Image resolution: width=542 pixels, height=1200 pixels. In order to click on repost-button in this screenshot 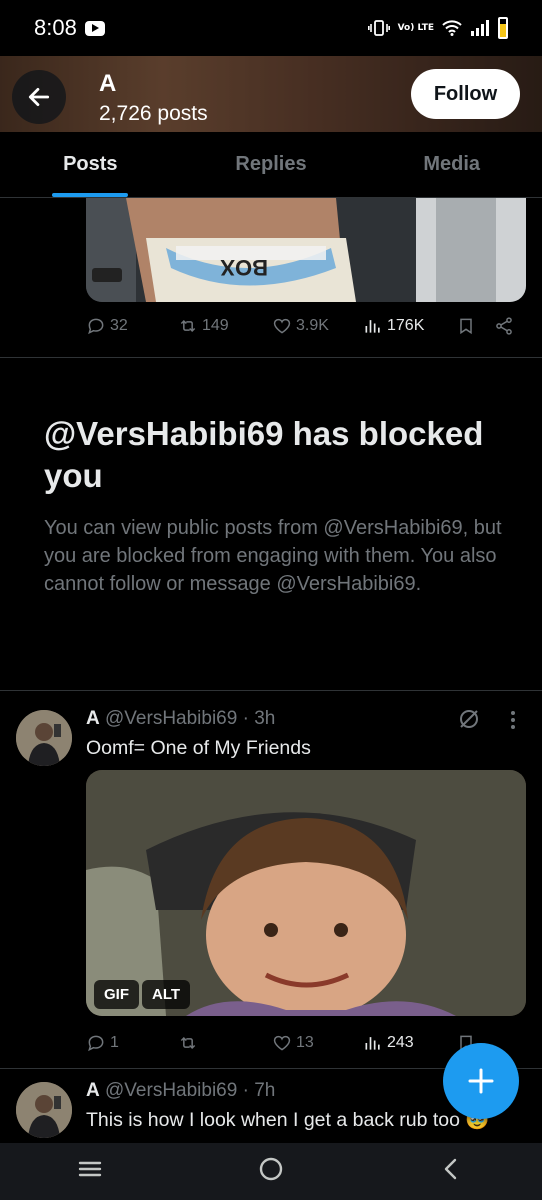, I will do `click(190, 1043)`.